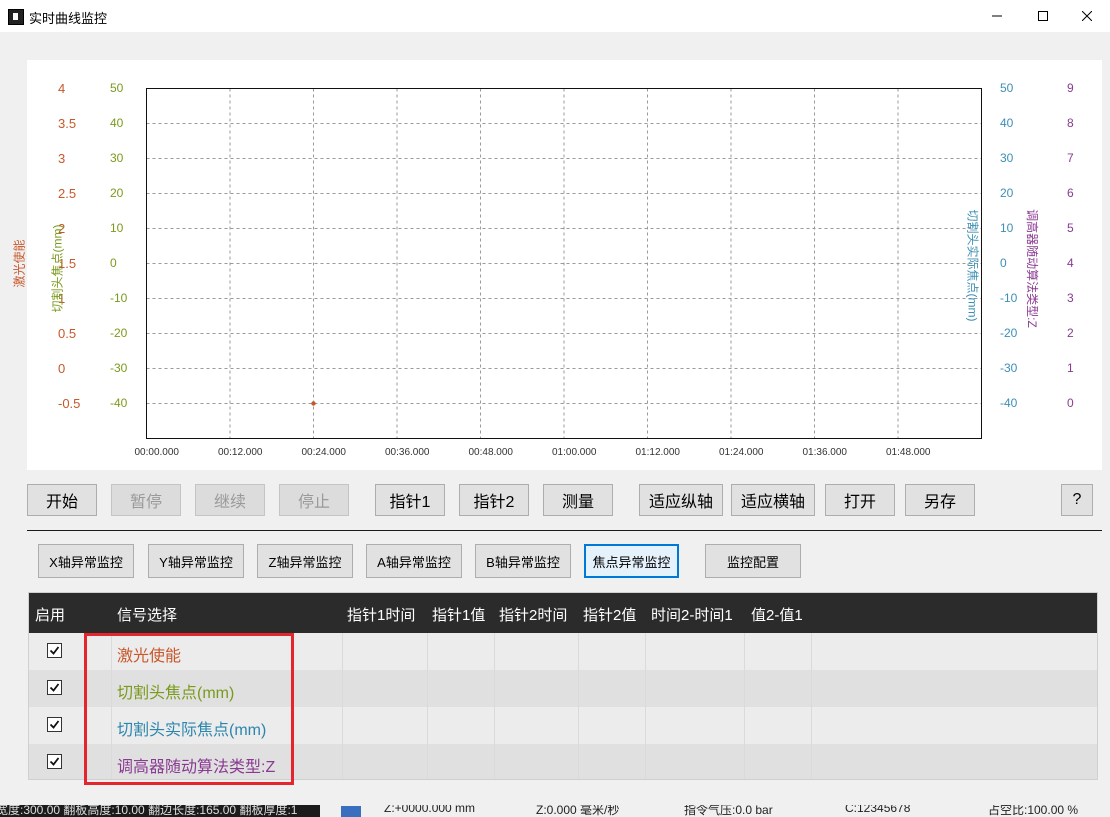 Image resolution: width=1110 pixels, height=817 pixels. What do you see at coordinates (57, 268) in the screenshot?
I see `axis-title-cutting-head-focus: 切割头焦点(mm)` at bounding box center [57, 268].